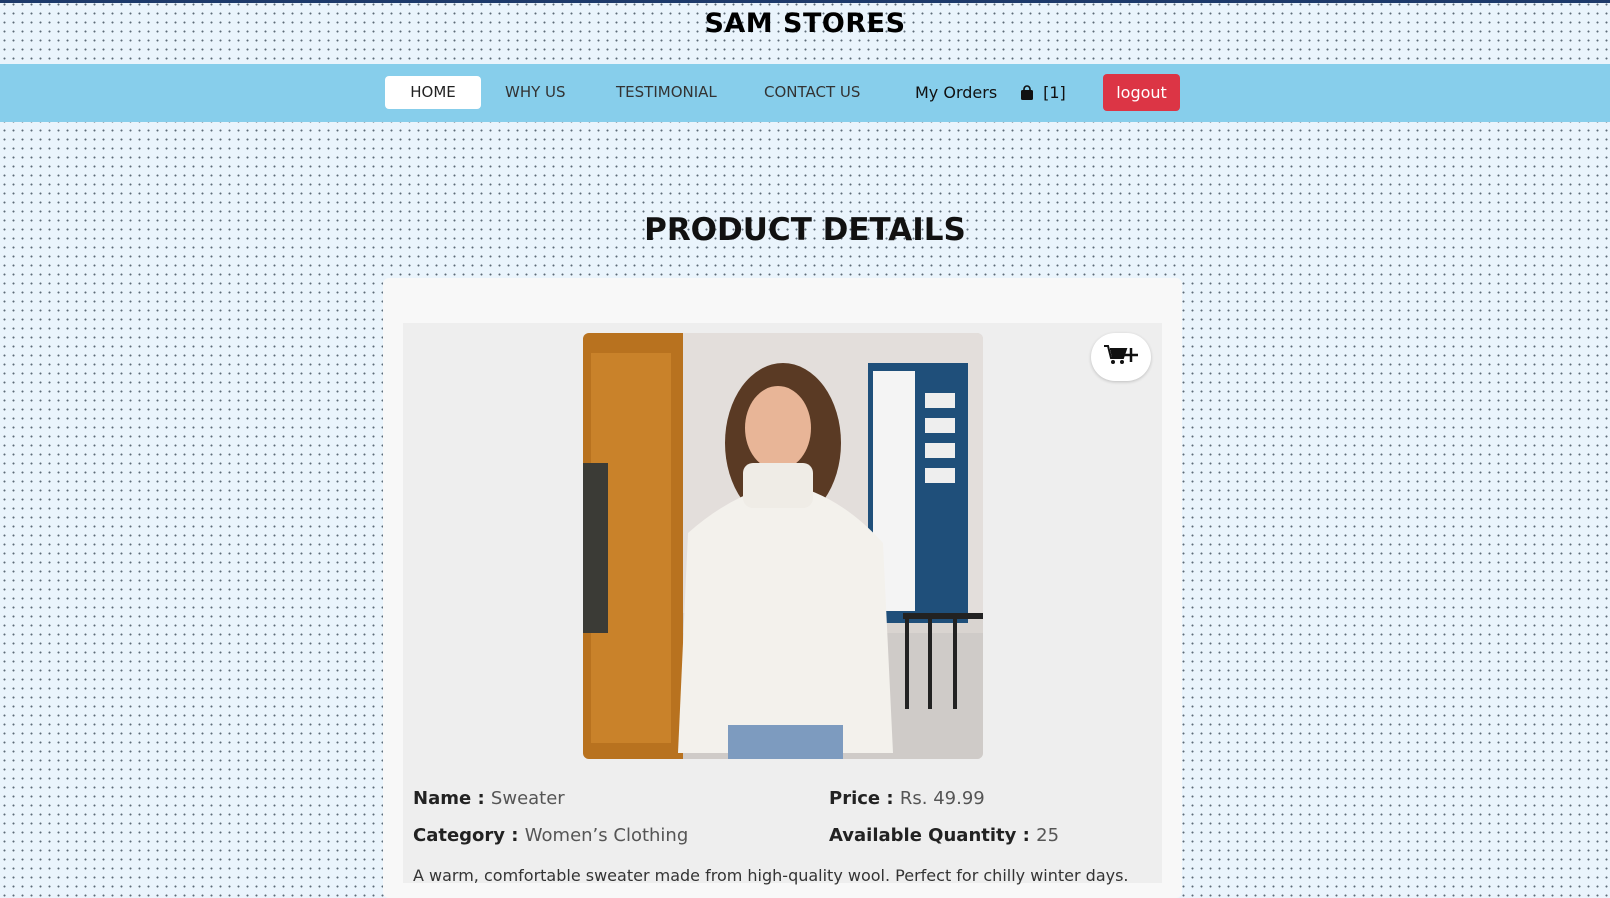  I want to click on logout-button: logout, so click(1141, 92).